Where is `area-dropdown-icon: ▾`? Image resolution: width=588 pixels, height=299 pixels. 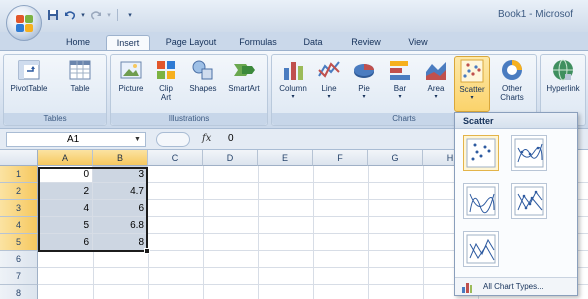 area-dropdown-icon: ▾ is located at coordinates (436, 97).